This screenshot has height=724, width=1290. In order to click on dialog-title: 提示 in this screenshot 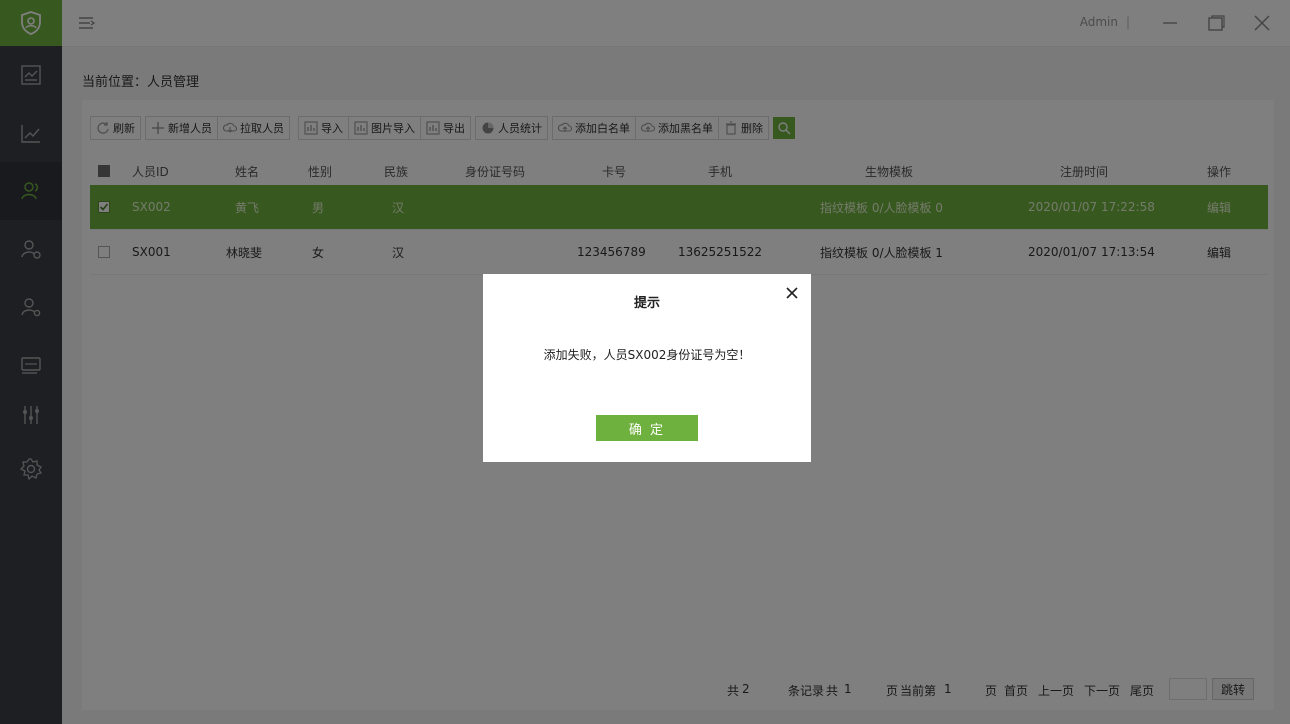, I will do `click(646, 303)`.